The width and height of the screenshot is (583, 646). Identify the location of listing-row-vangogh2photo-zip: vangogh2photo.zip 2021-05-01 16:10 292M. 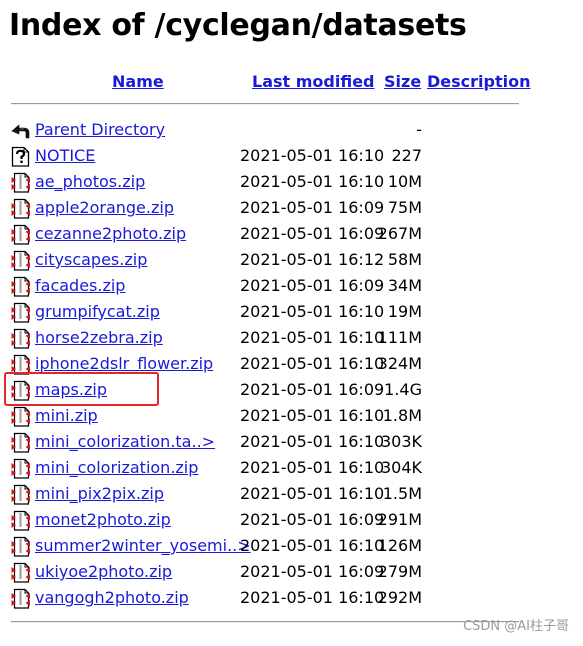
(291, 598).